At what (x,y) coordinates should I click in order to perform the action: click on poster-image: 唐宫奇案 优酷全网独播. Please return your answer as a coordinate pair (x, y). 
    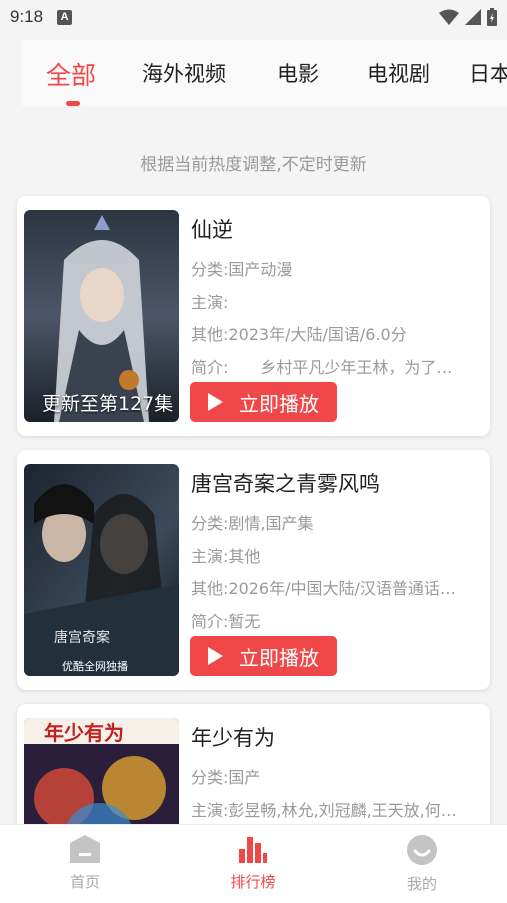
    Looking at the image, I should click on (101, 570).